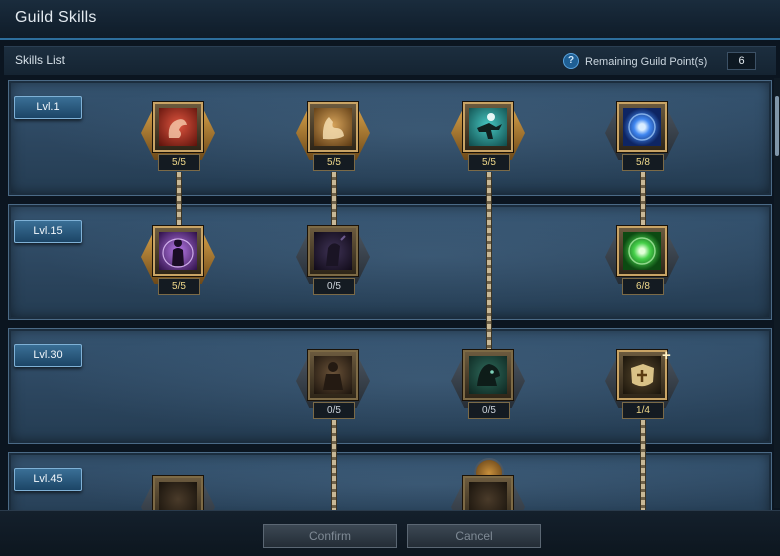  What do you see at coordinates (643, 410) in the screenshot?
I see `skill-level-count: 1/4` at bounding box center [643, 410].